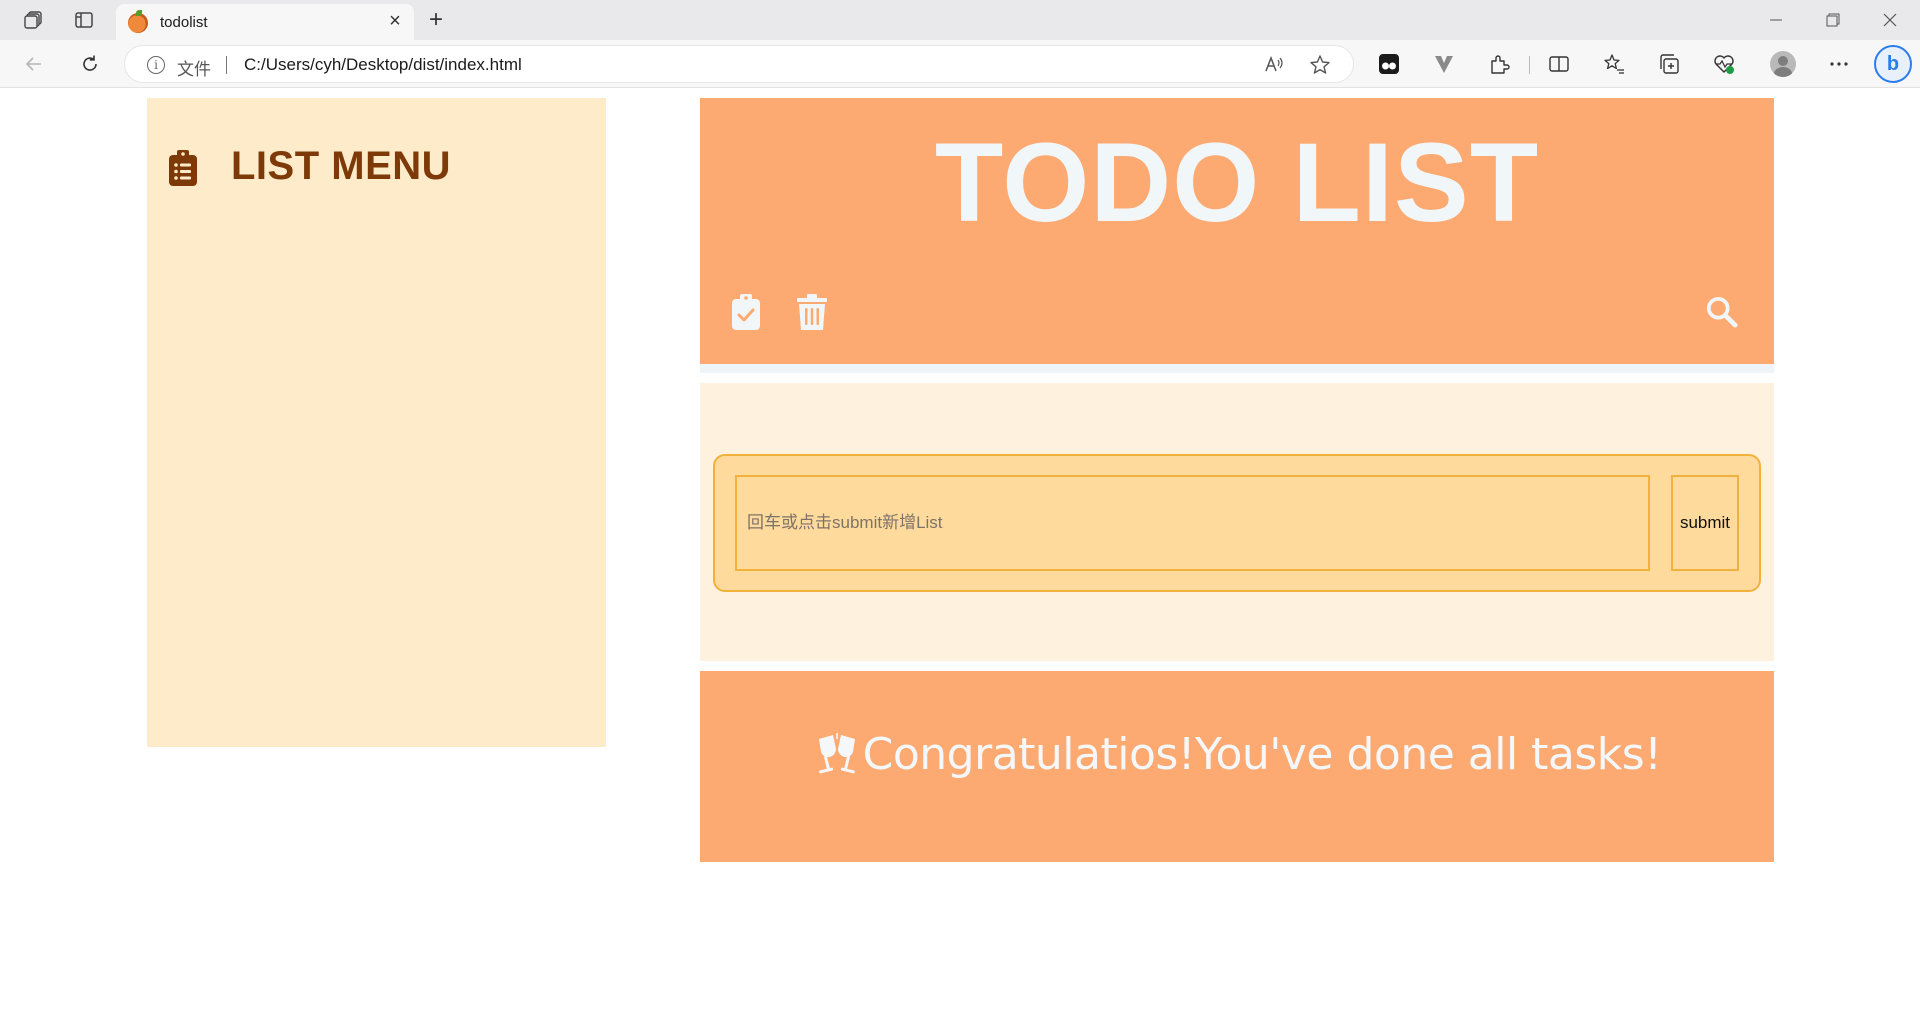 This screenshot has width=1920, height=1021. What do you see at coordinates (1614, 64) in the screenshot?
I see `favorites-icon` at bounding box center [1614, 64].